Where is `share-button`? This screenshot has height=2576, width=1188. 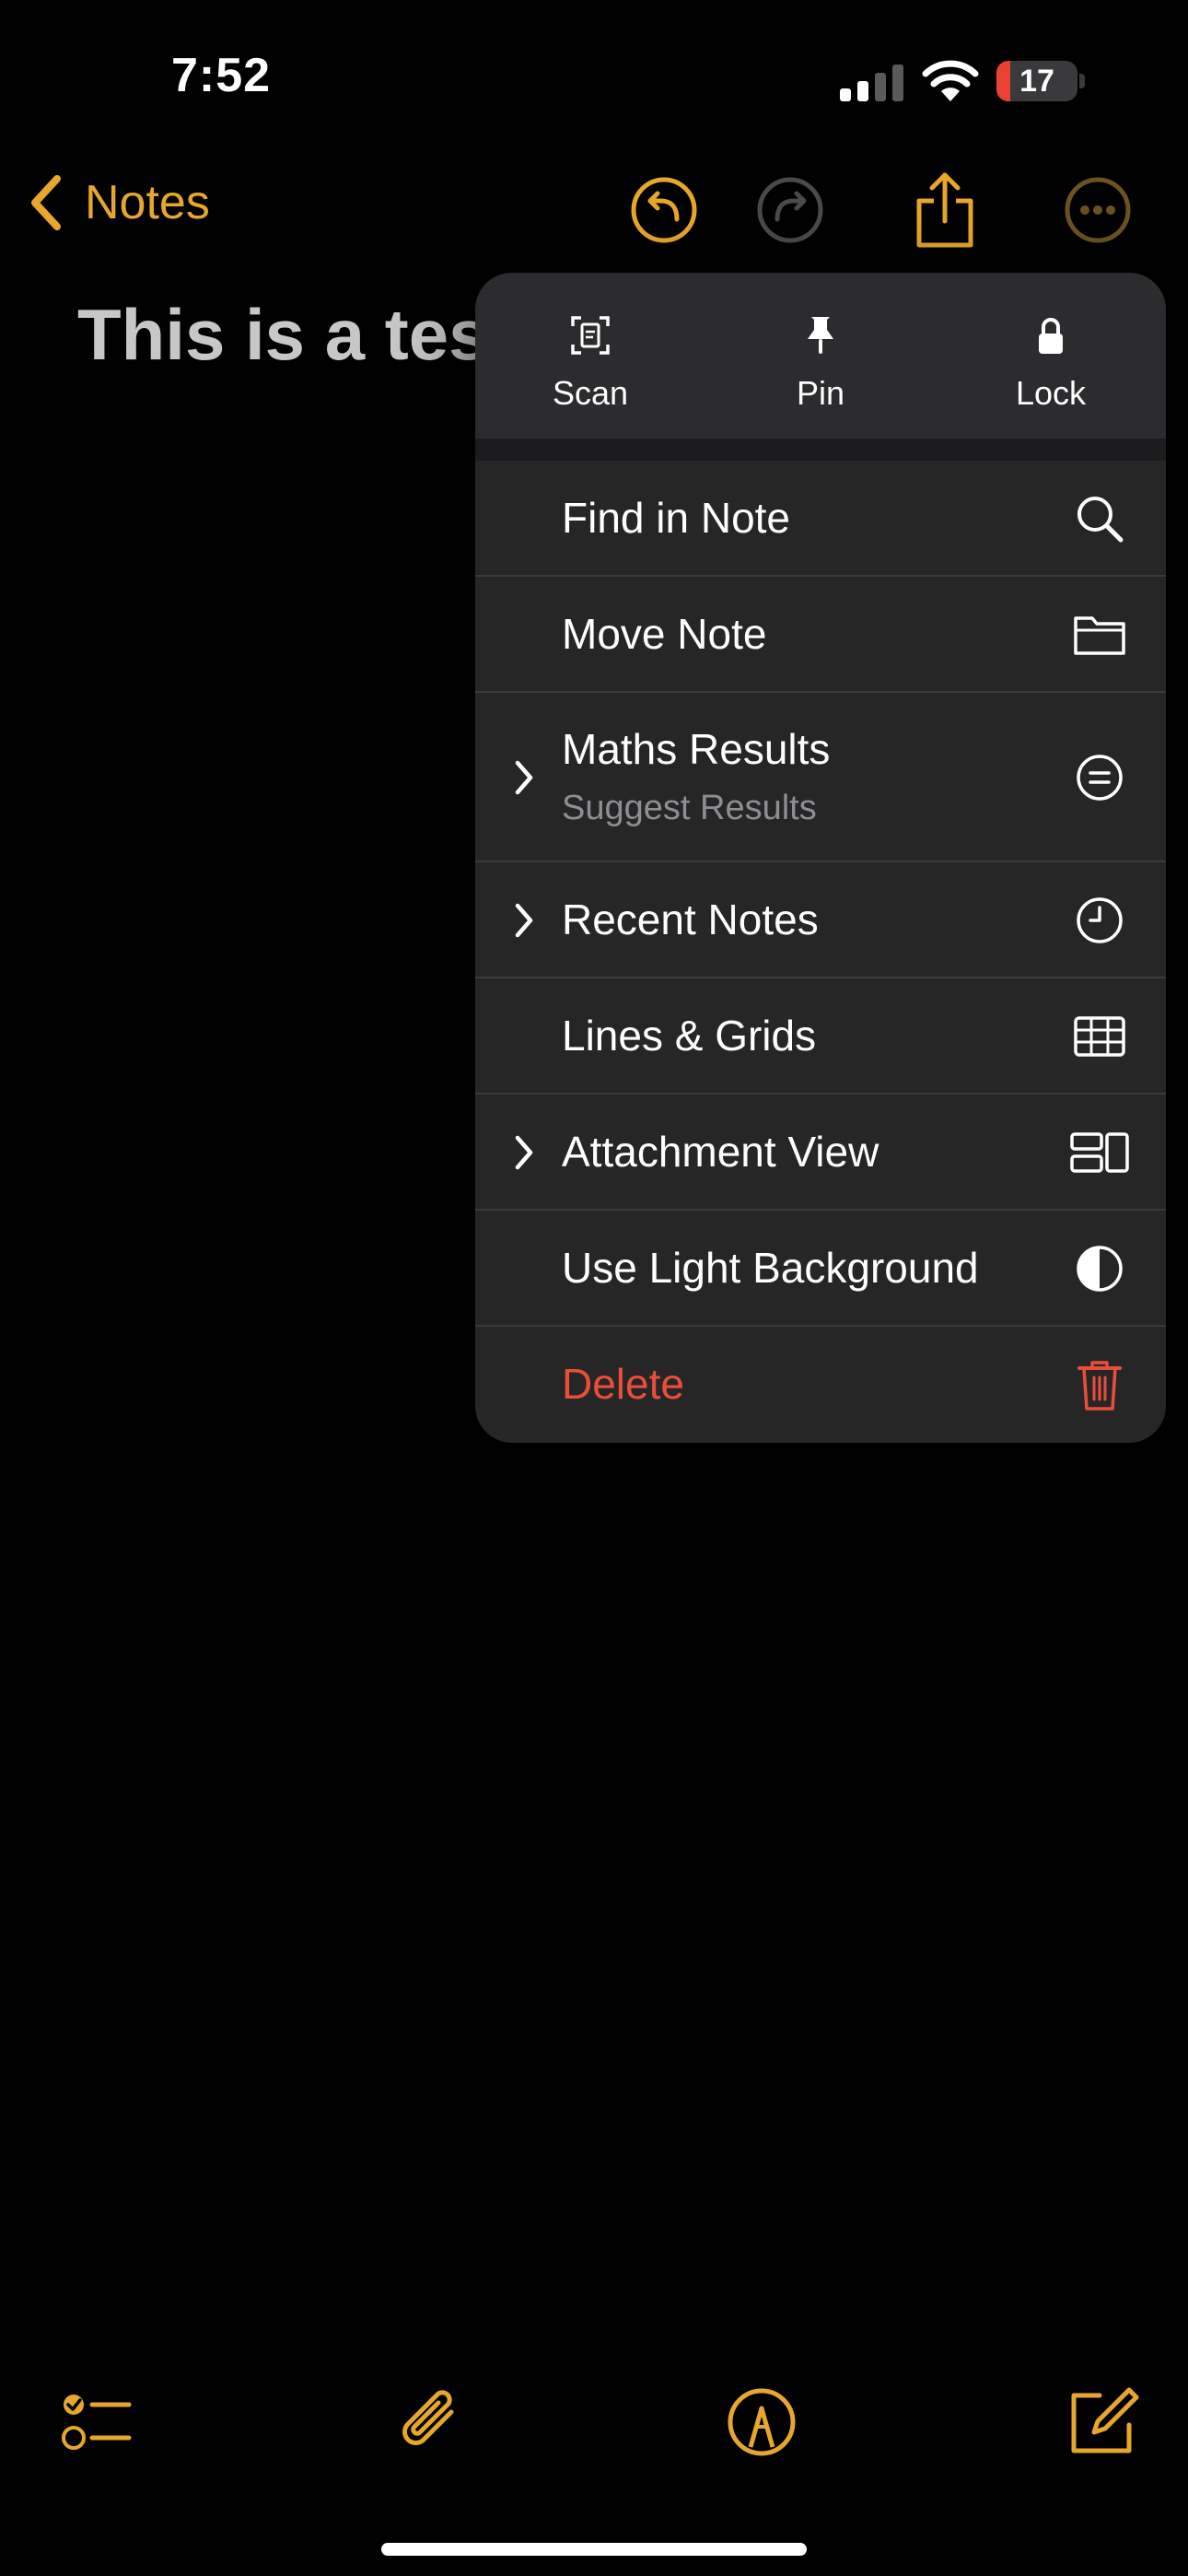
share-button is located at coordinates (945, 210).